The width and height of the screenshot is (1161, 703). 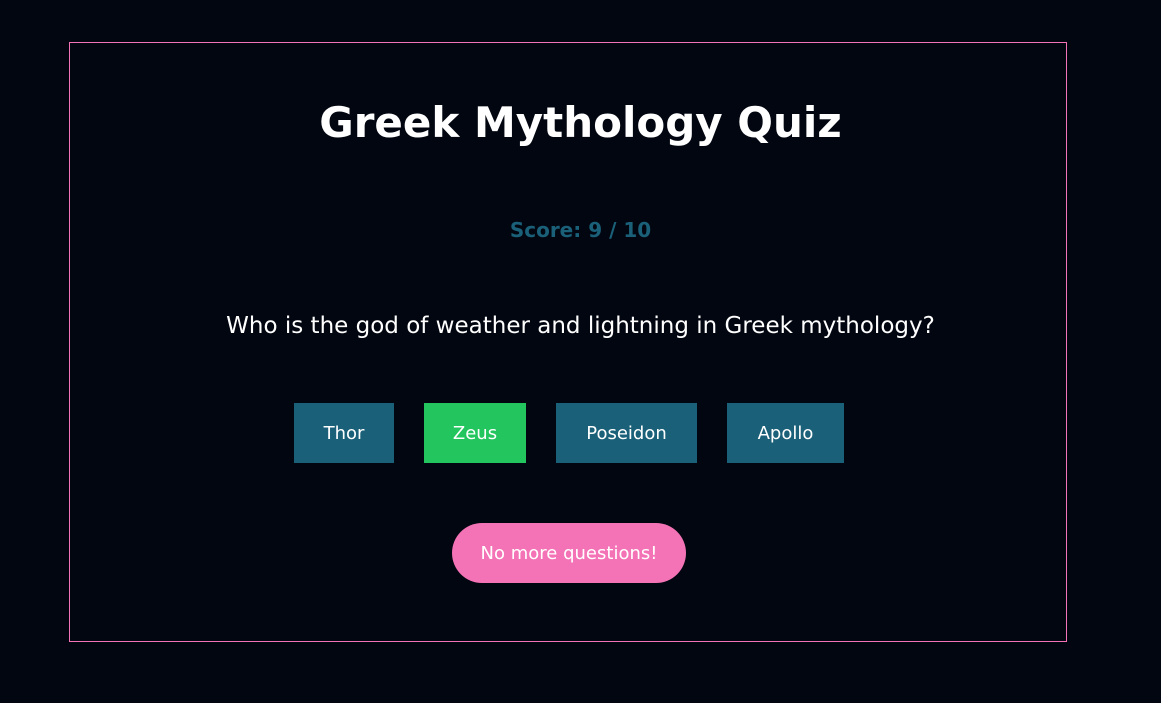 I want to click on answer-options: Thor Zeus Poseidon Apollo, so click(x=580, y=433).